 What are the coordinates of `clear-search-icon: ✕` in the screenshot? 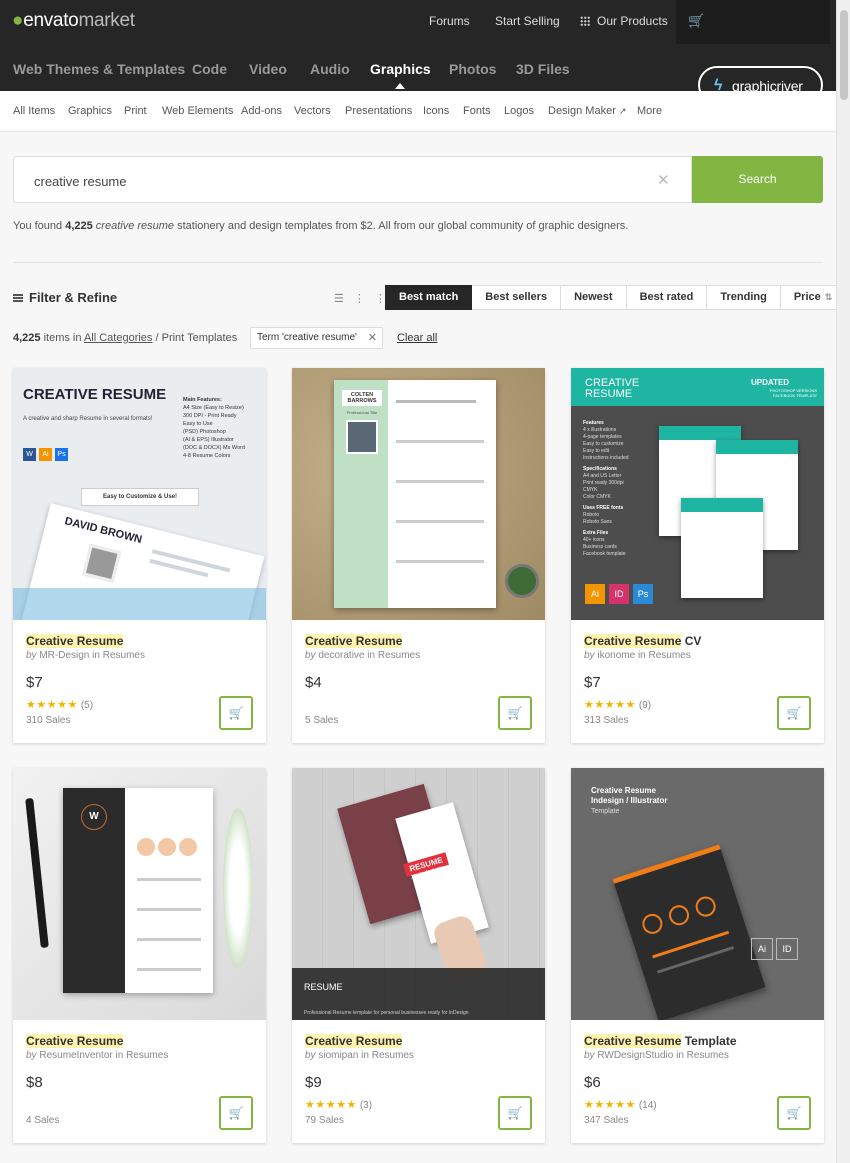 It's located at (663, 180).